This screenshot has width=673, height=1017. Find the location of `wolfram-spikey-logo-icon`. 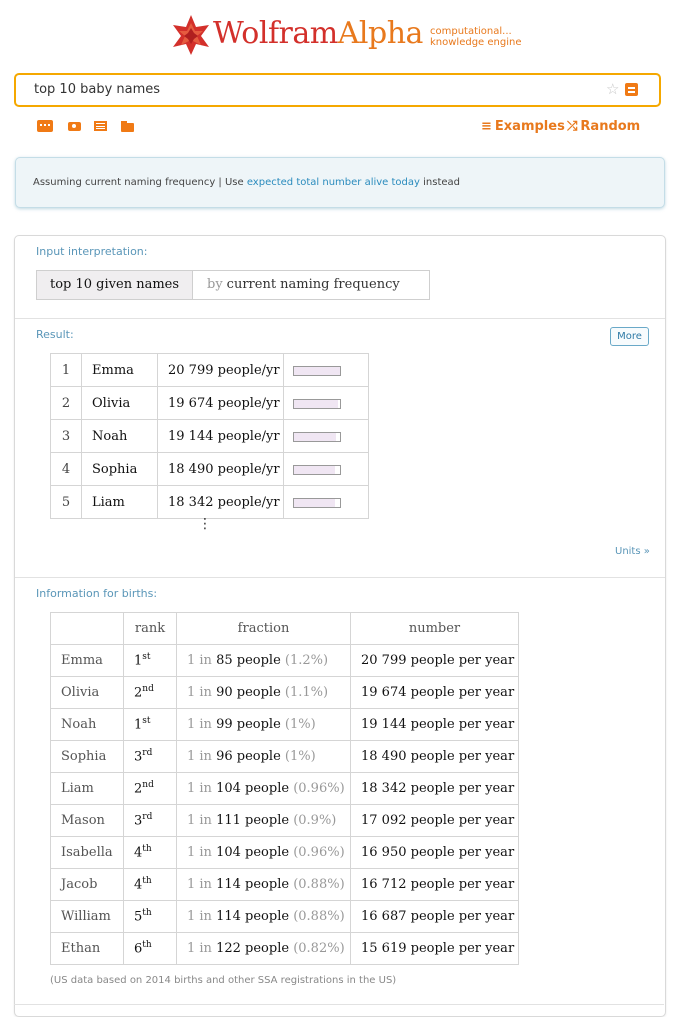

wolfram-spikey-logo-icon is located at coordinates (191, 35).